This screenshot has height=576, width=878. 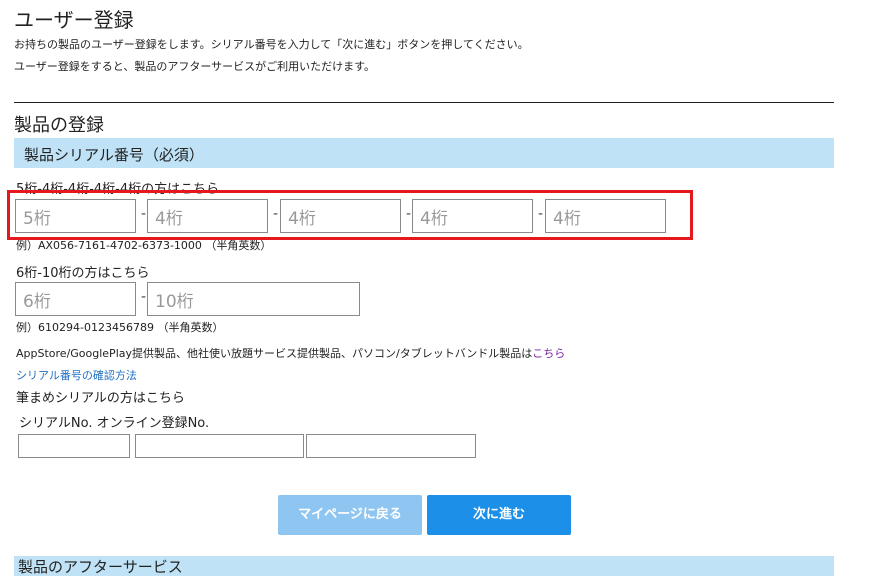 I want to click on fude-serial-input, so click(x=74, y=446).